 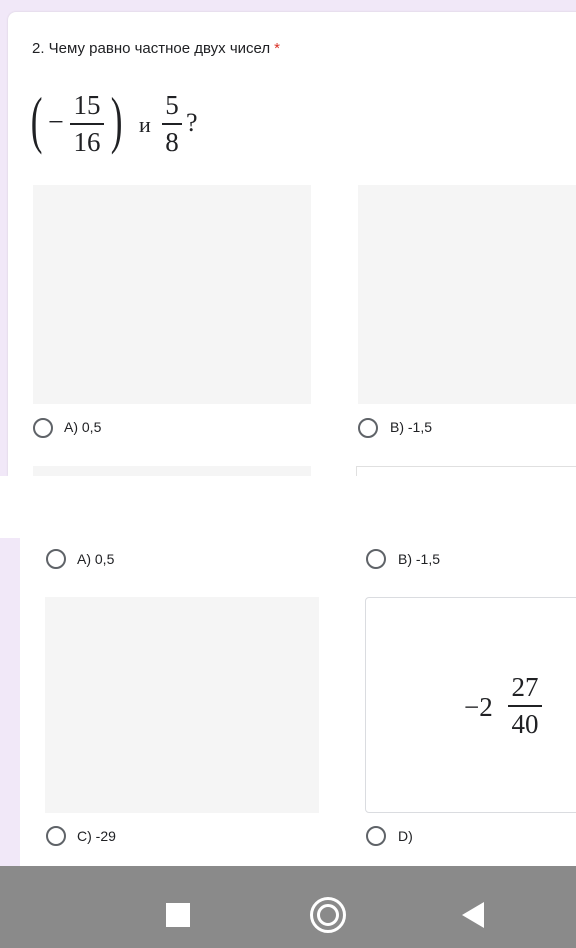 I want to click on recents-square-icon, so click(x=178, y=915).